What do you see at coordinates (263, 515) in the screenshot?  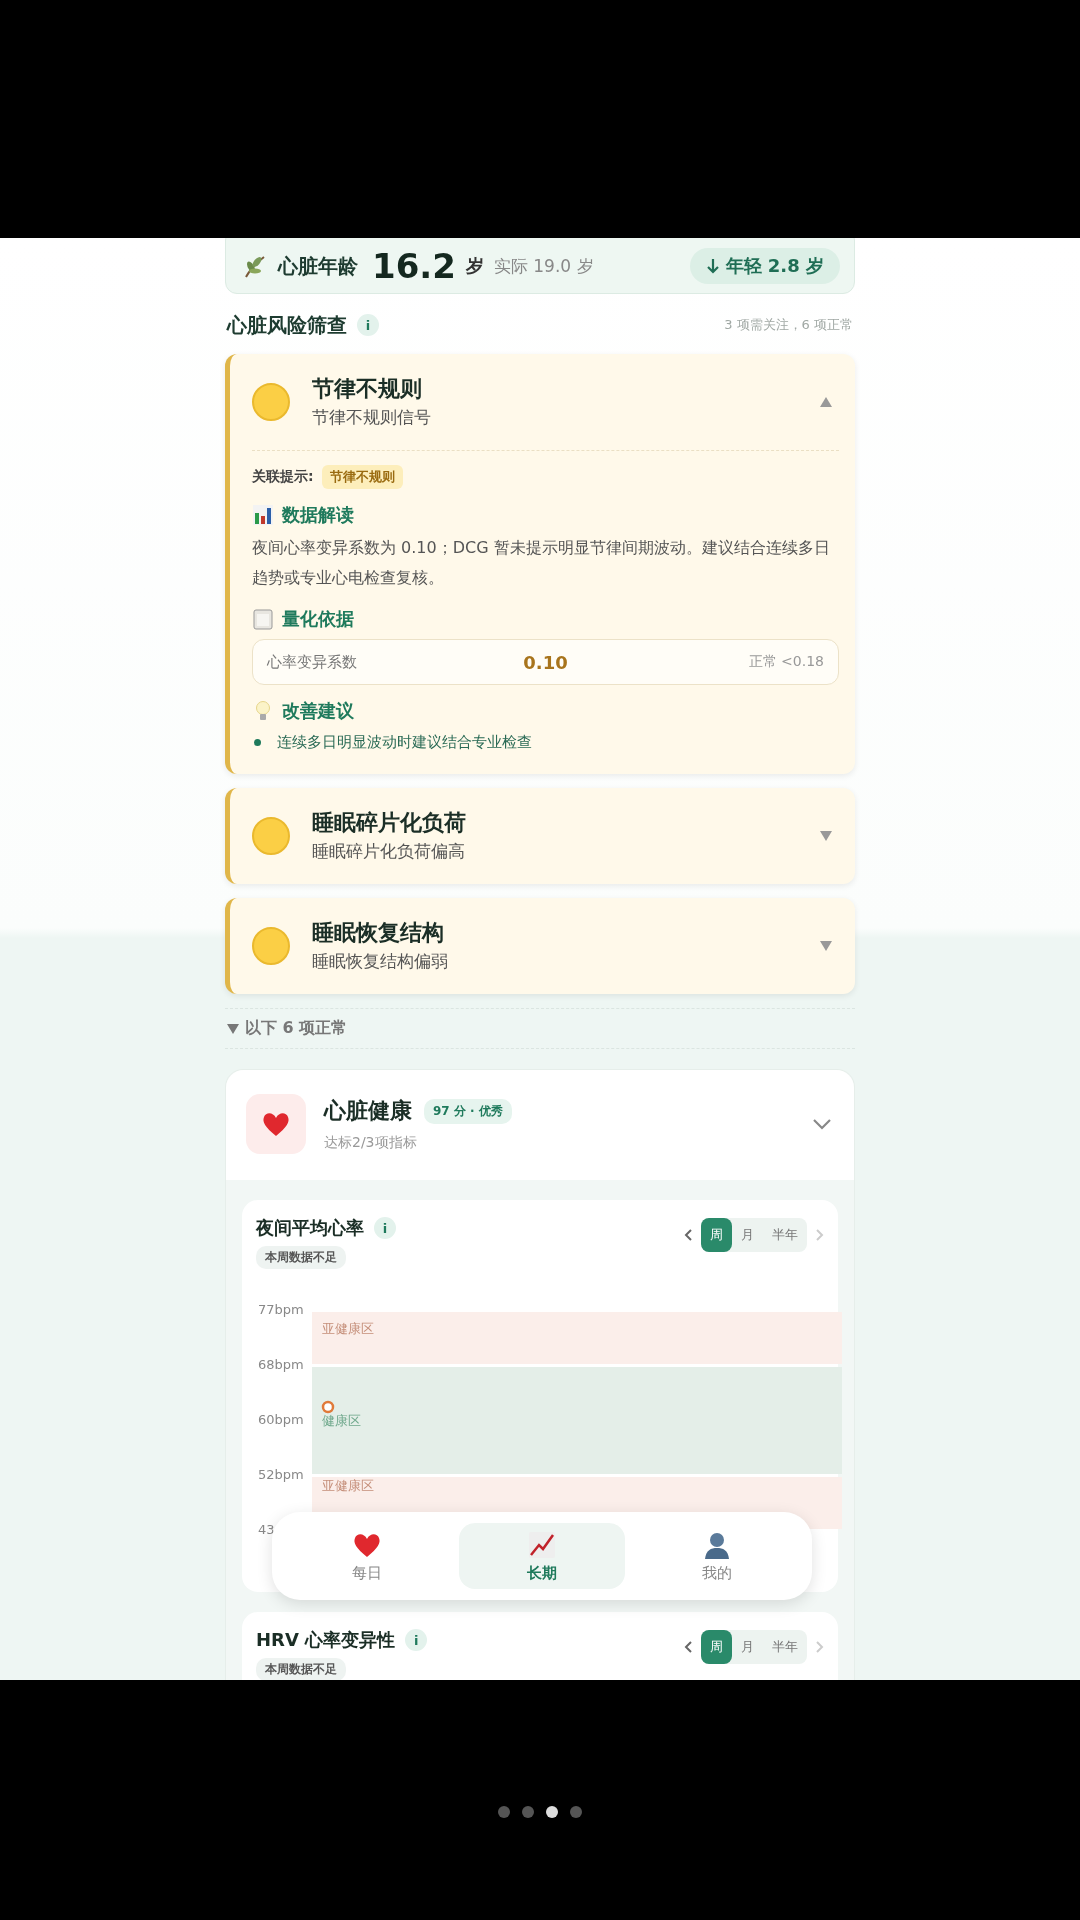 I see `bar-chart-icon` at bounding box center [263, 515].